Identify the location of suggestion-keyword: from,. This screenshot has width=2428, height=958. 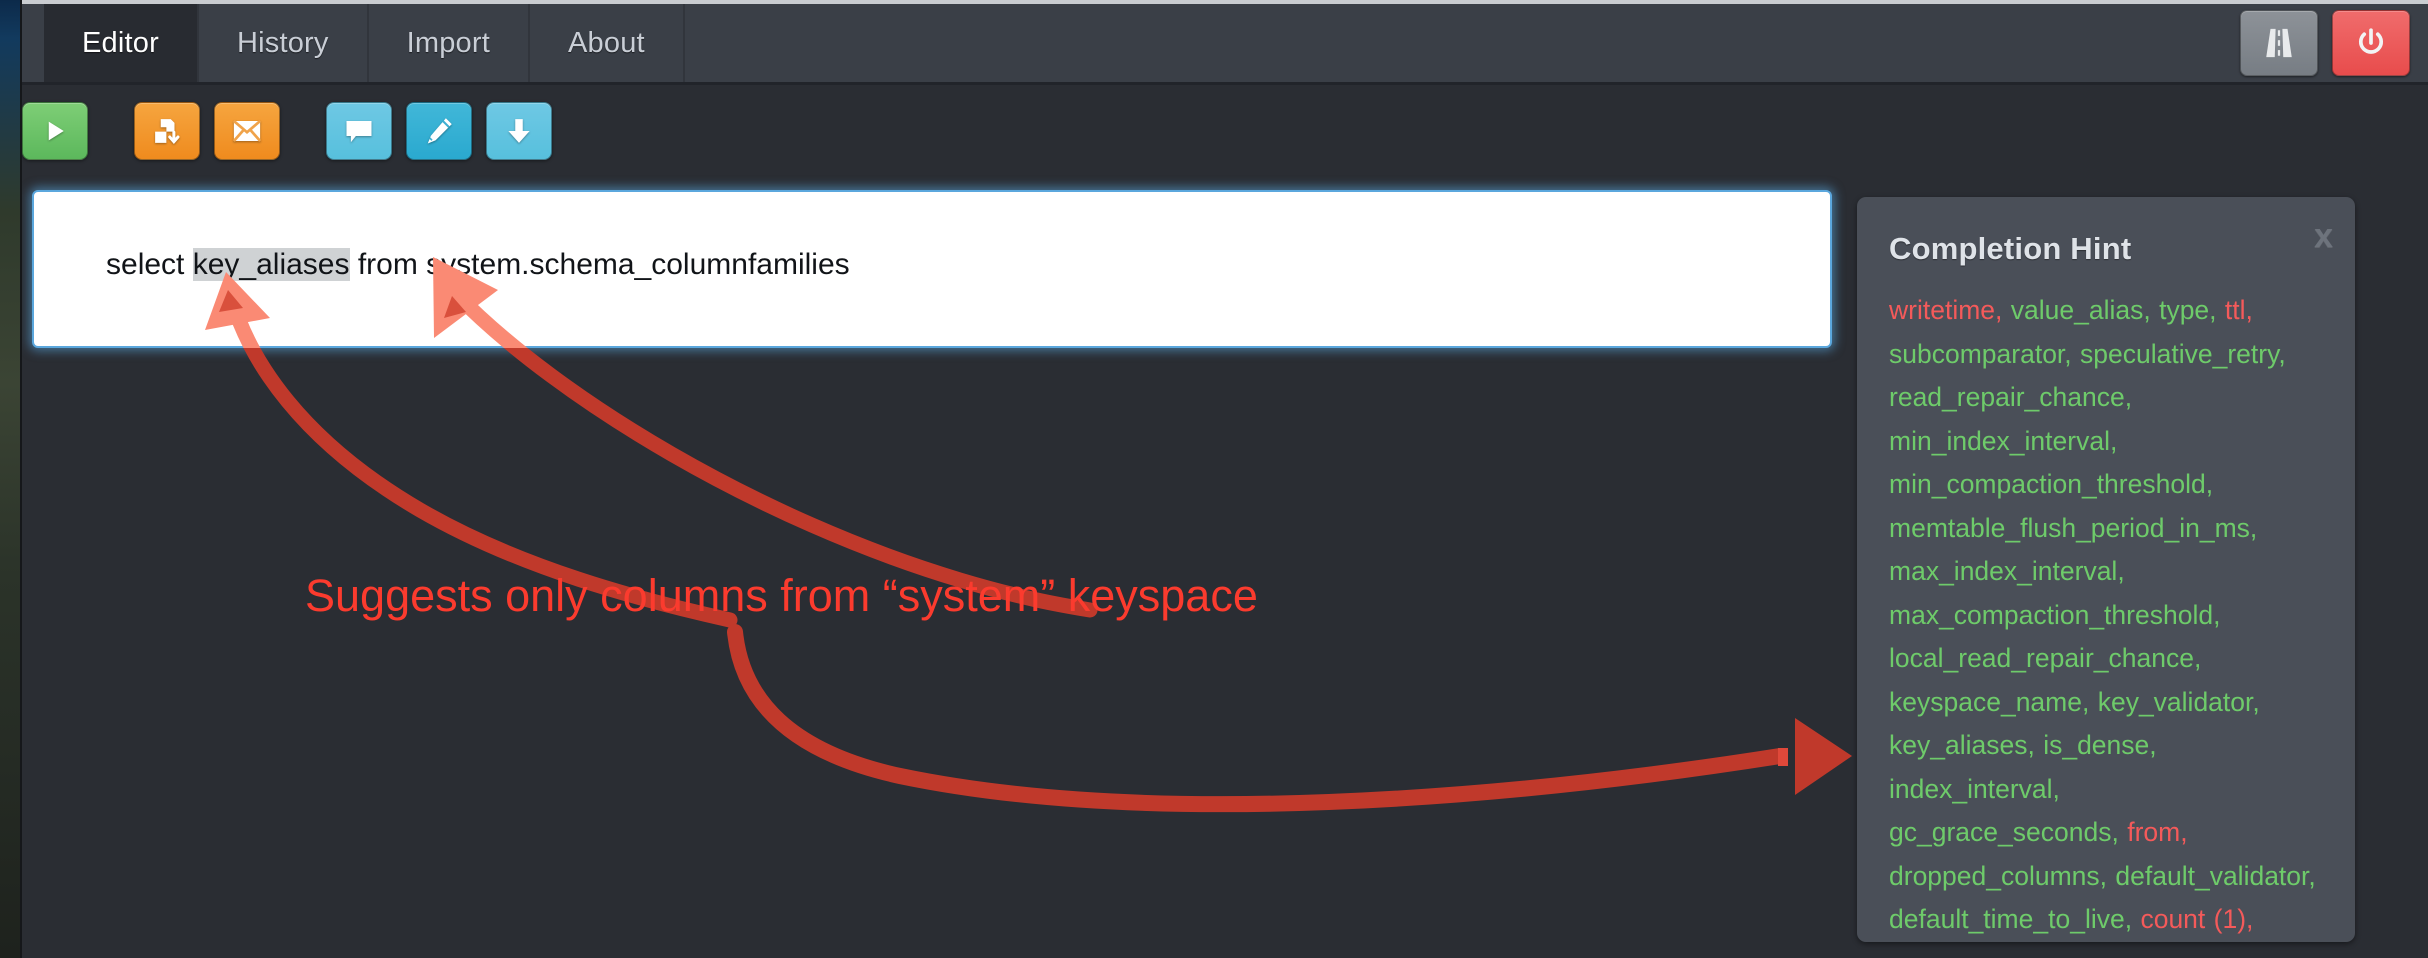
(2157, 832).